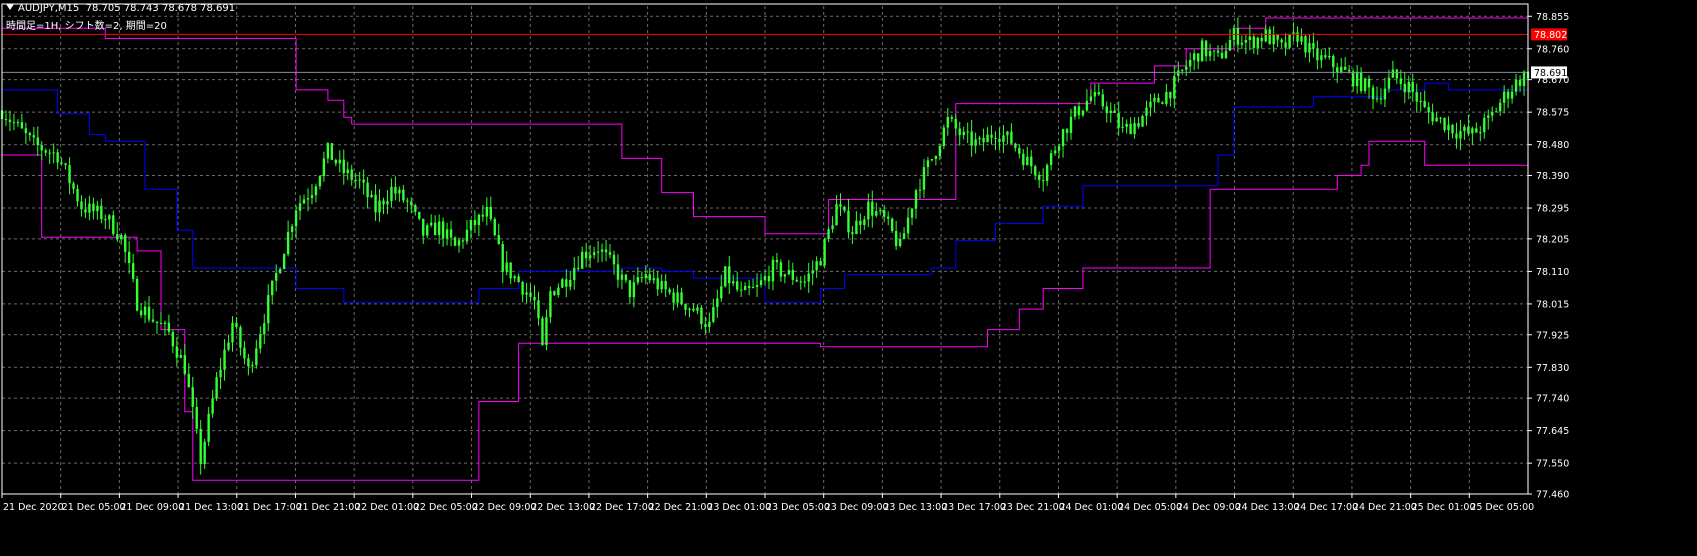  Describe the element at coordinates (563, 507) in the screenshot. I see `x-tick-label: 22 Dec 13:00` at that location.